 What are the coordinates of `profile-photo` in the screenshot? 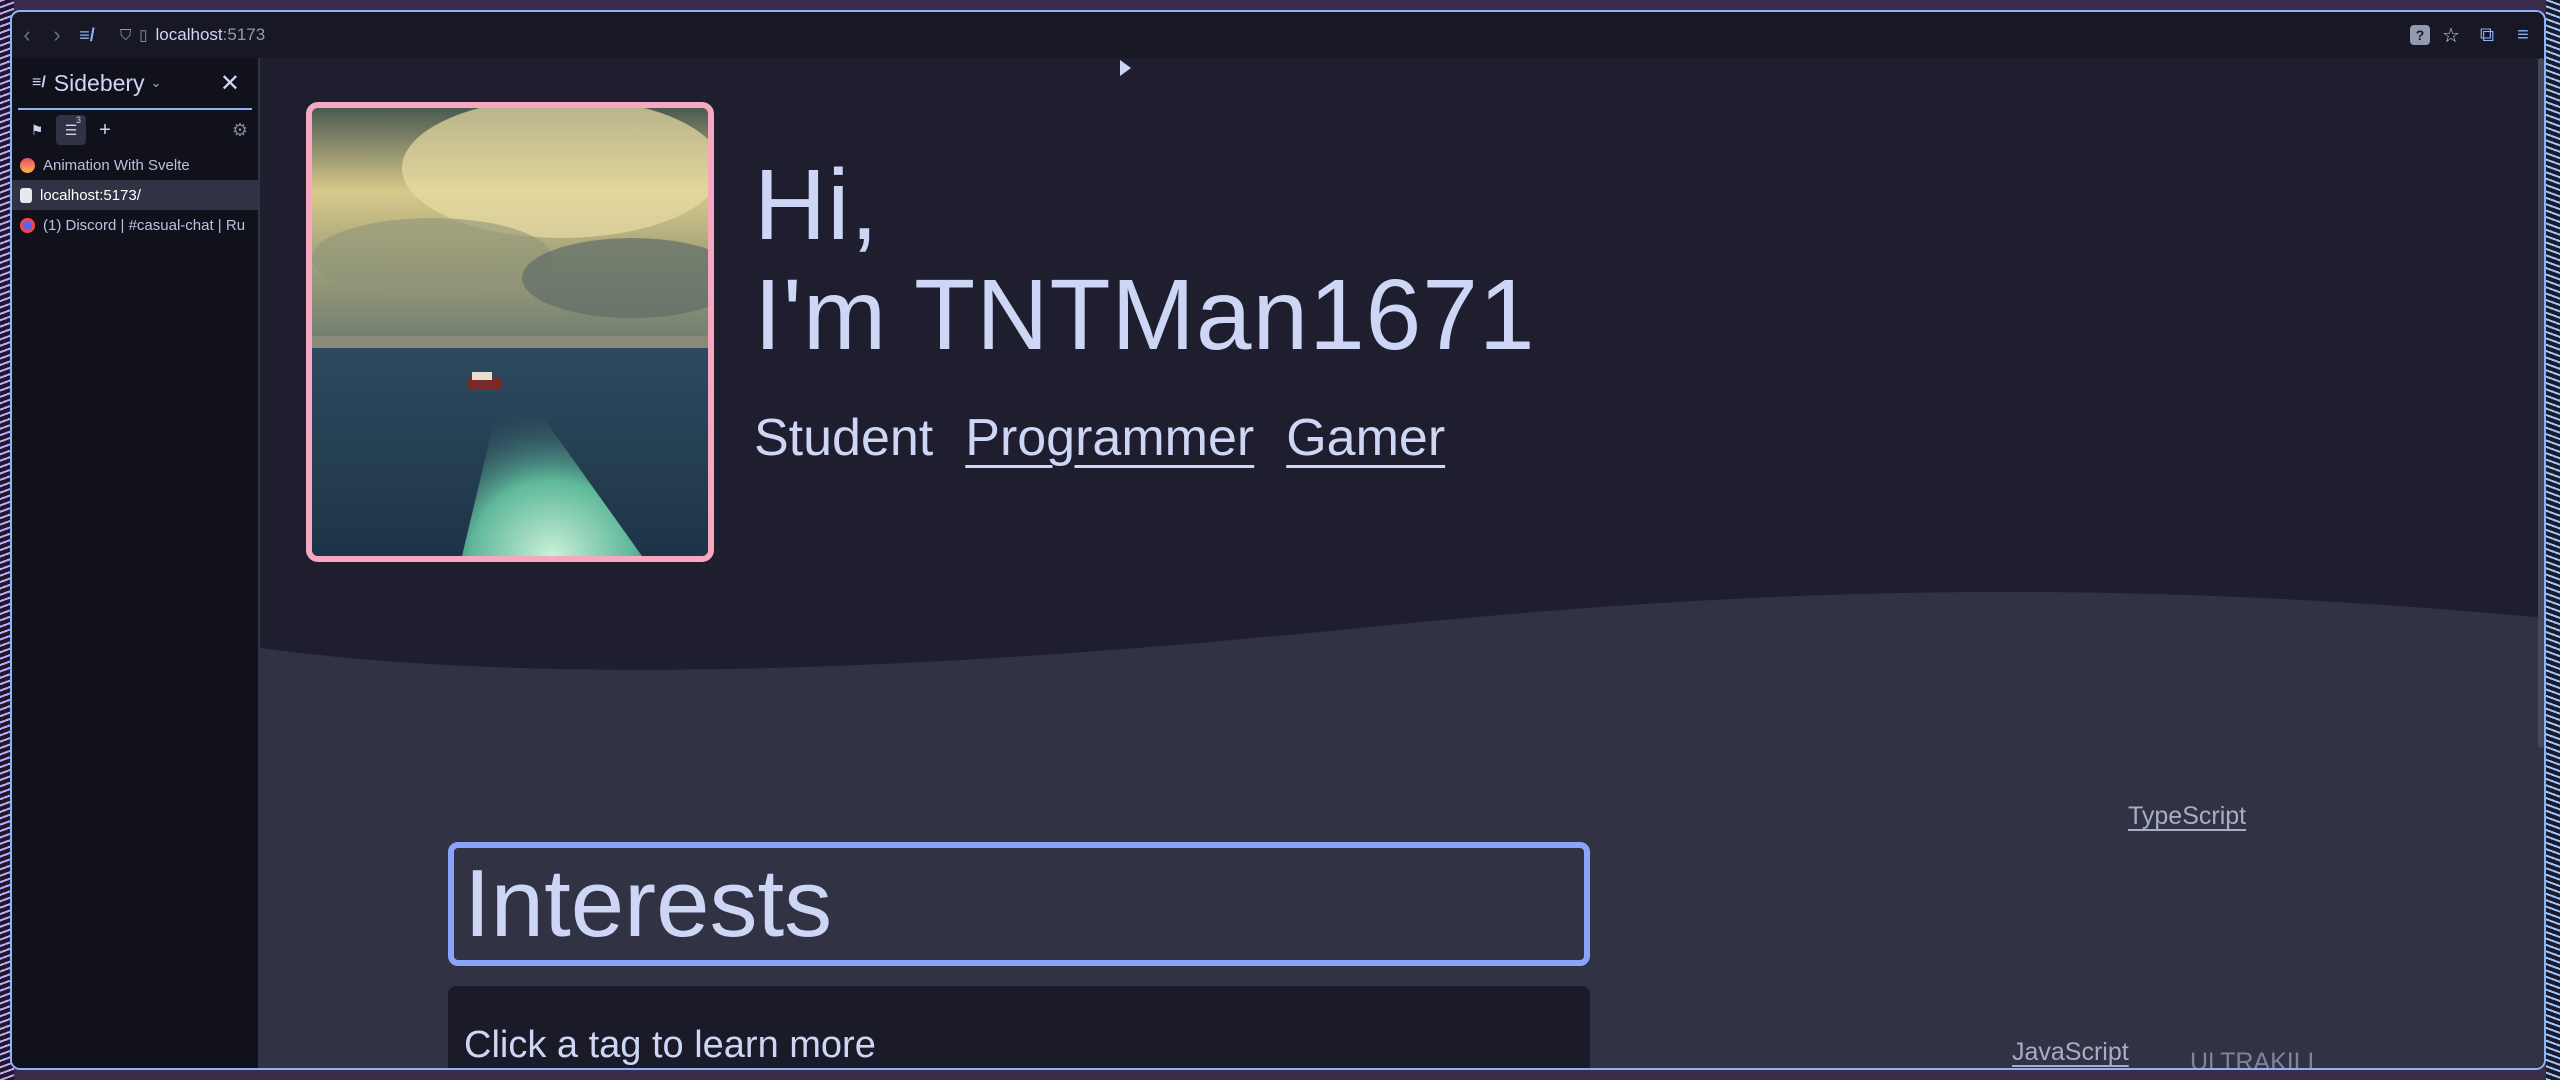 It's located at (510, 332).